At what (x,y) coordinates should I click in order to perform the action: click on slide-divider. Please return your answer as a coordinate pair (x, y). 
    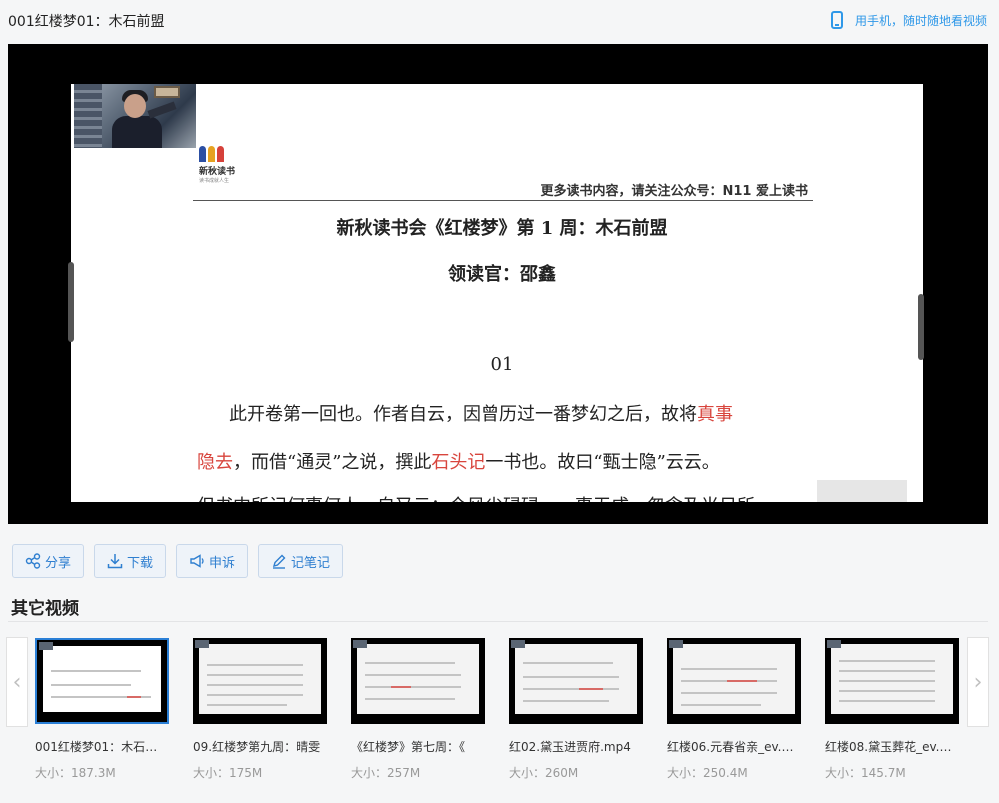
    Looking at the image, I should click on (503, 200).